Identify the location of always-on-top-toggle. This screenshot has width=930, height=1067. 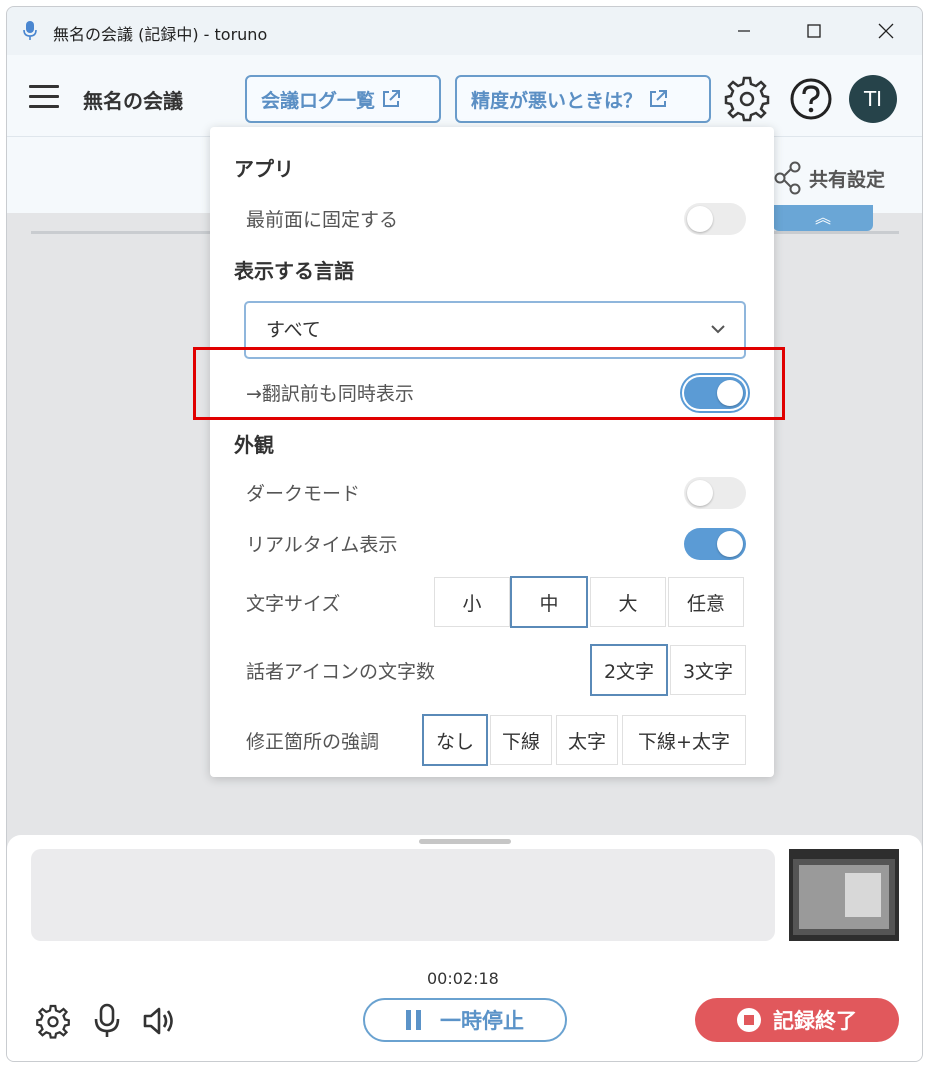
(715, 219).